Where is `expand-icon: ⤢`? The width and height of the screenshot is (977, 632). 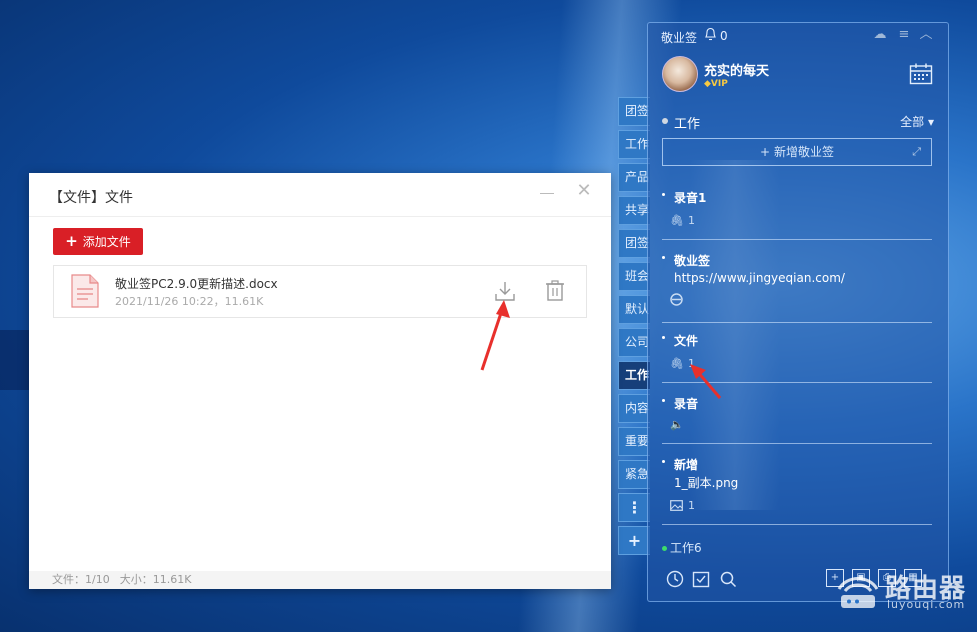 expand-icon: ⤢ is located at coordinates (916, 152).